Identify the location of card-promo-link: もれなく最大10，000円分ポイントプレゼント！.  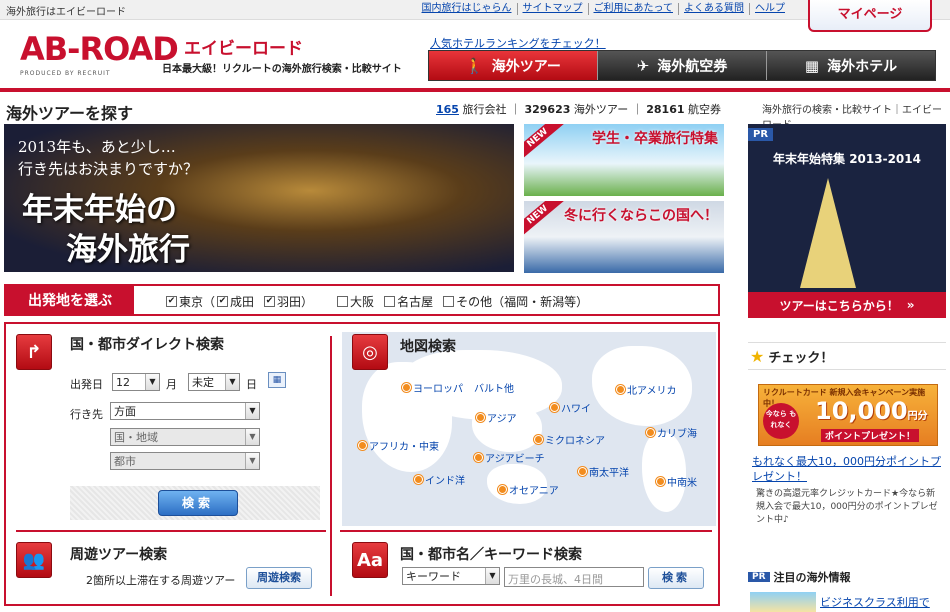
(848, 469).